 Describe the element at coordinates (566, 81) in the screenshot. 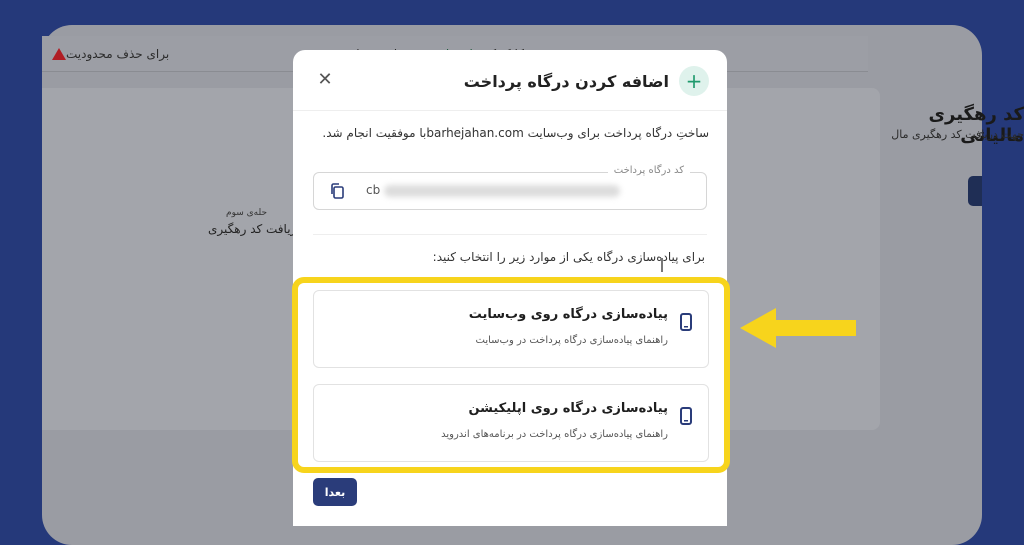

I see `modal-title: اضافه کردن درگاه پرداخت` at that location.